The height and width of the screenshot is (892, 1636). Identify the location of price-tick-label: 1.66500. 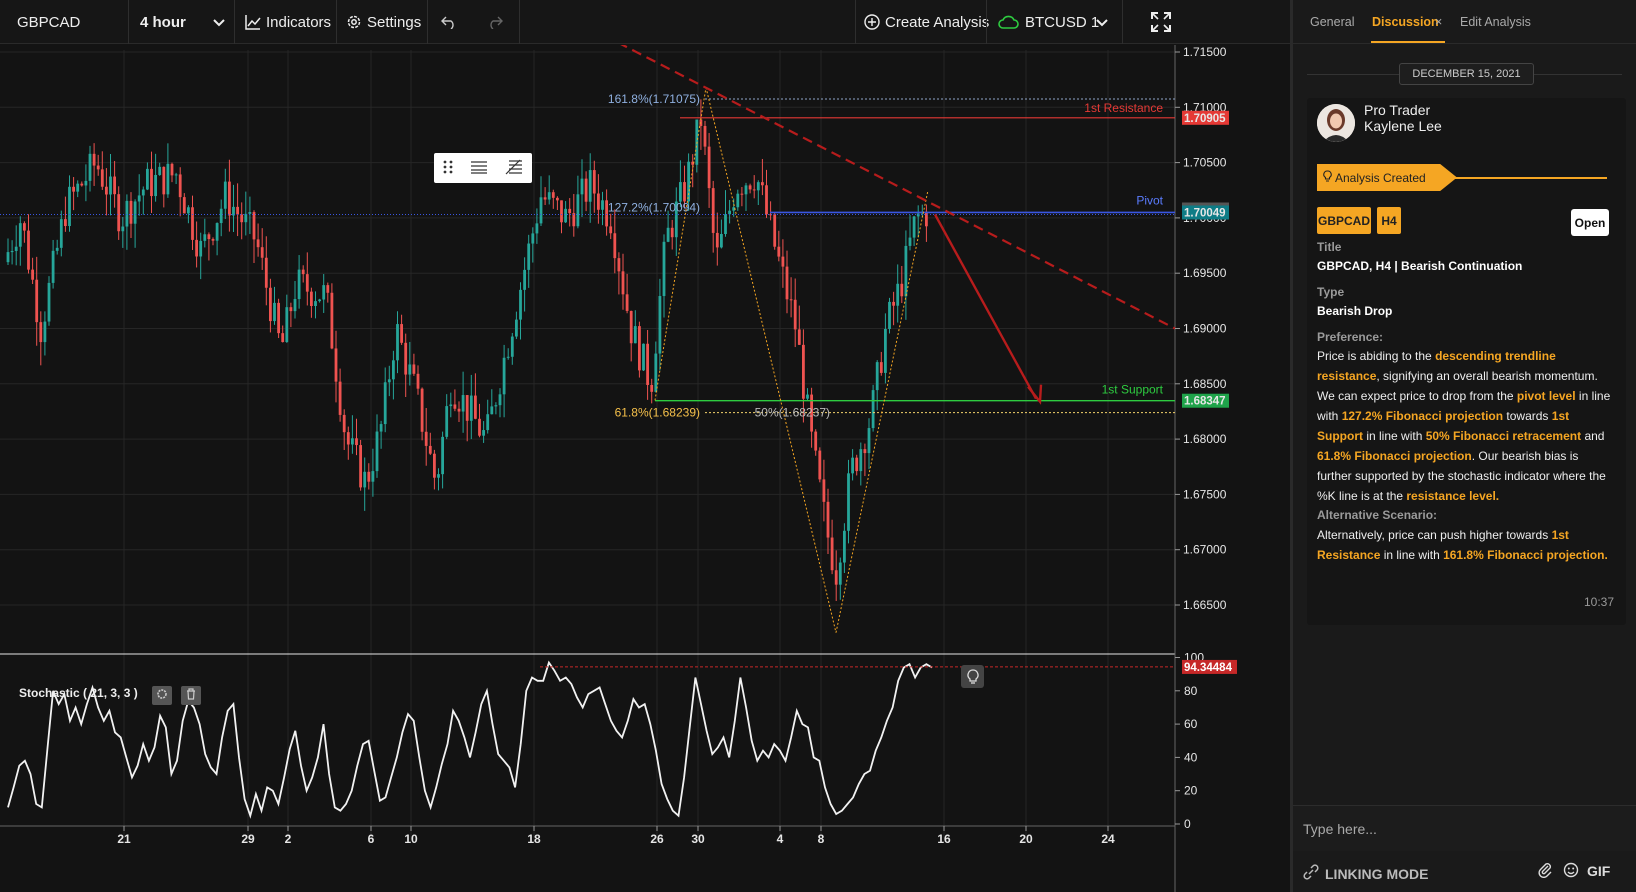
(1205, 605).